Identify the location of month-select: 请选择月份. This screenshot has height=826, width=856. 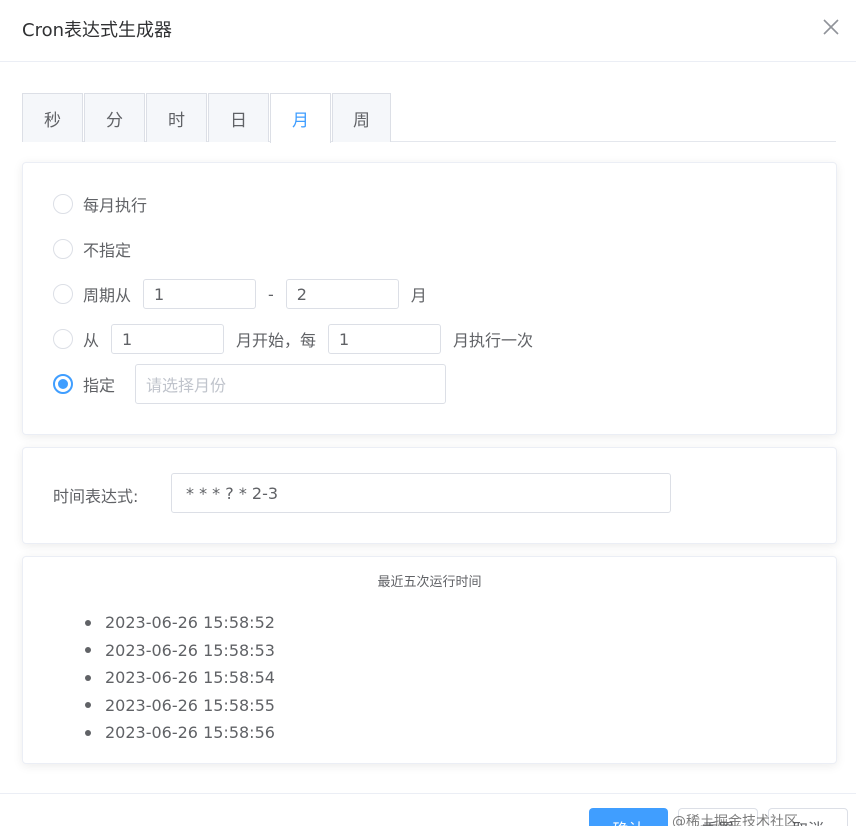
(291, 384).